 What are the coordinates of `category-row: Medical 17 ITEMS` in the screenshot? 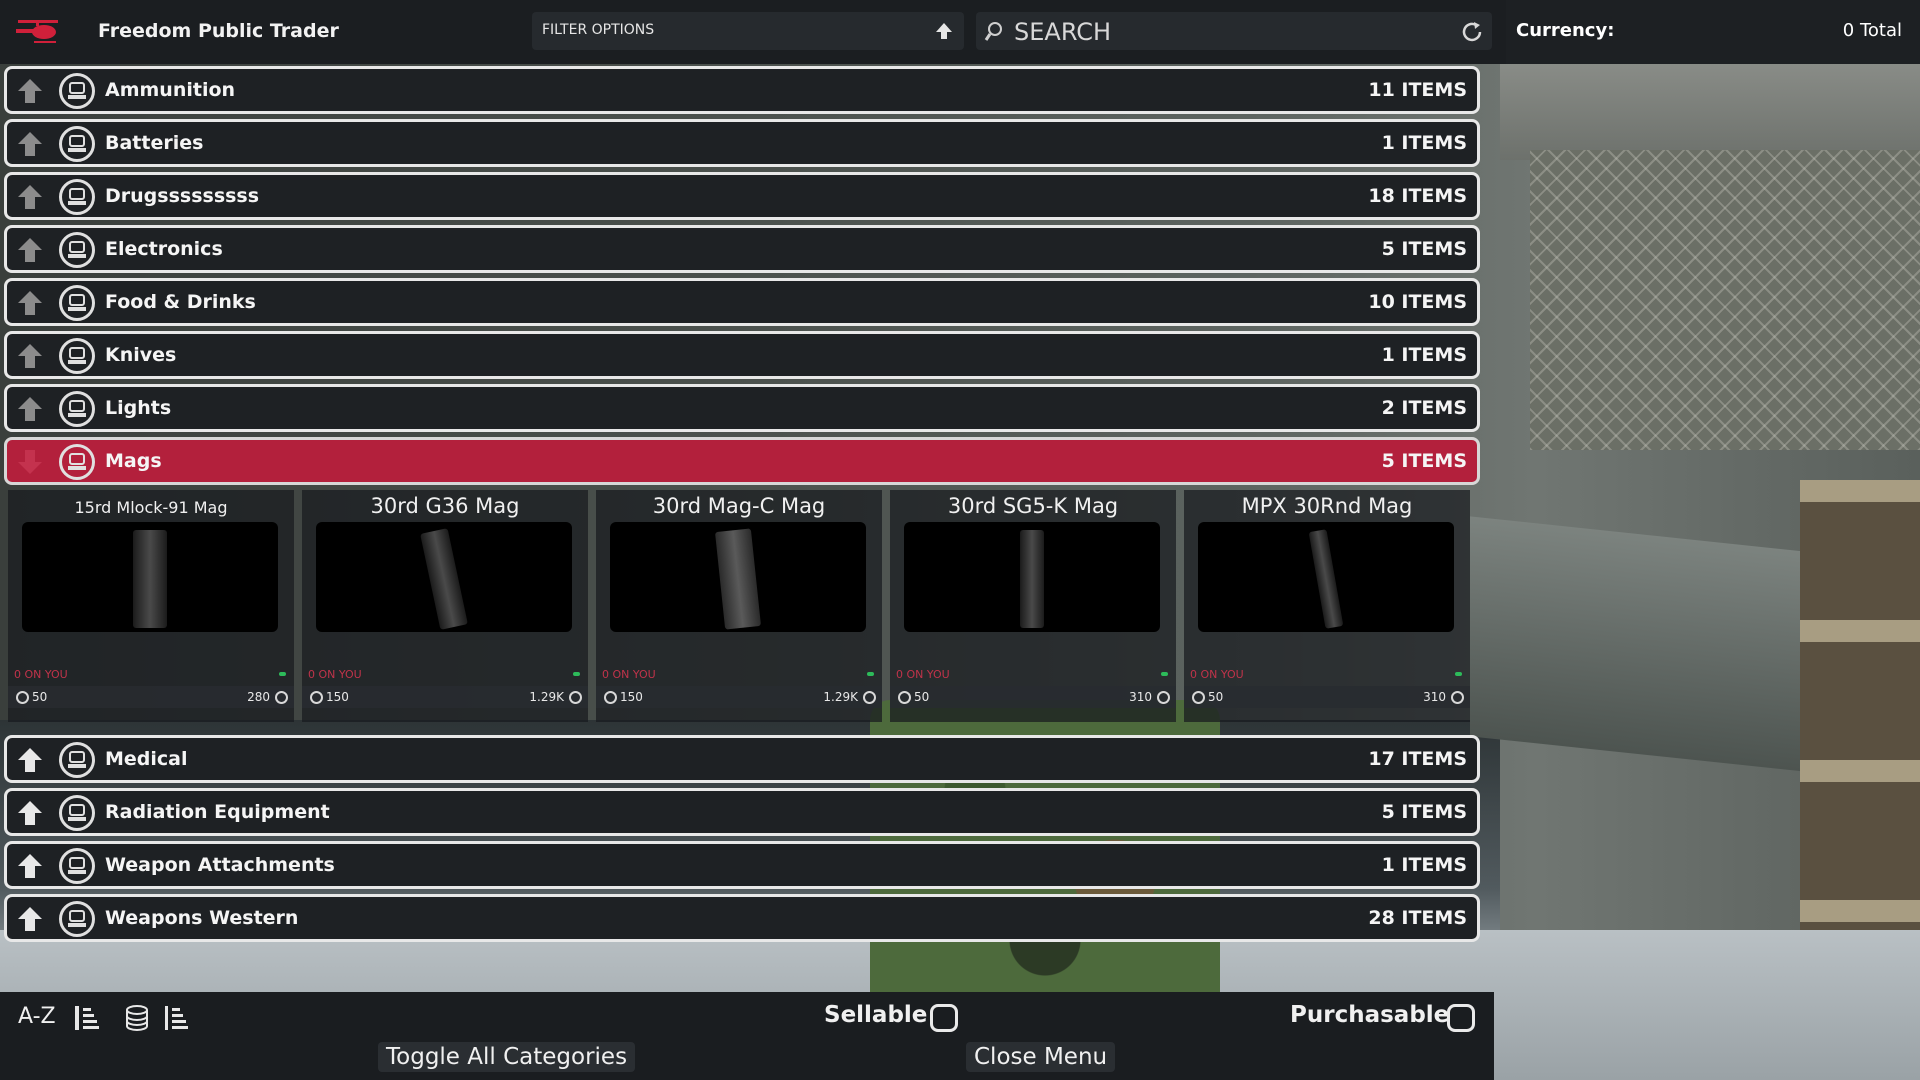 It's located at (742, 759).